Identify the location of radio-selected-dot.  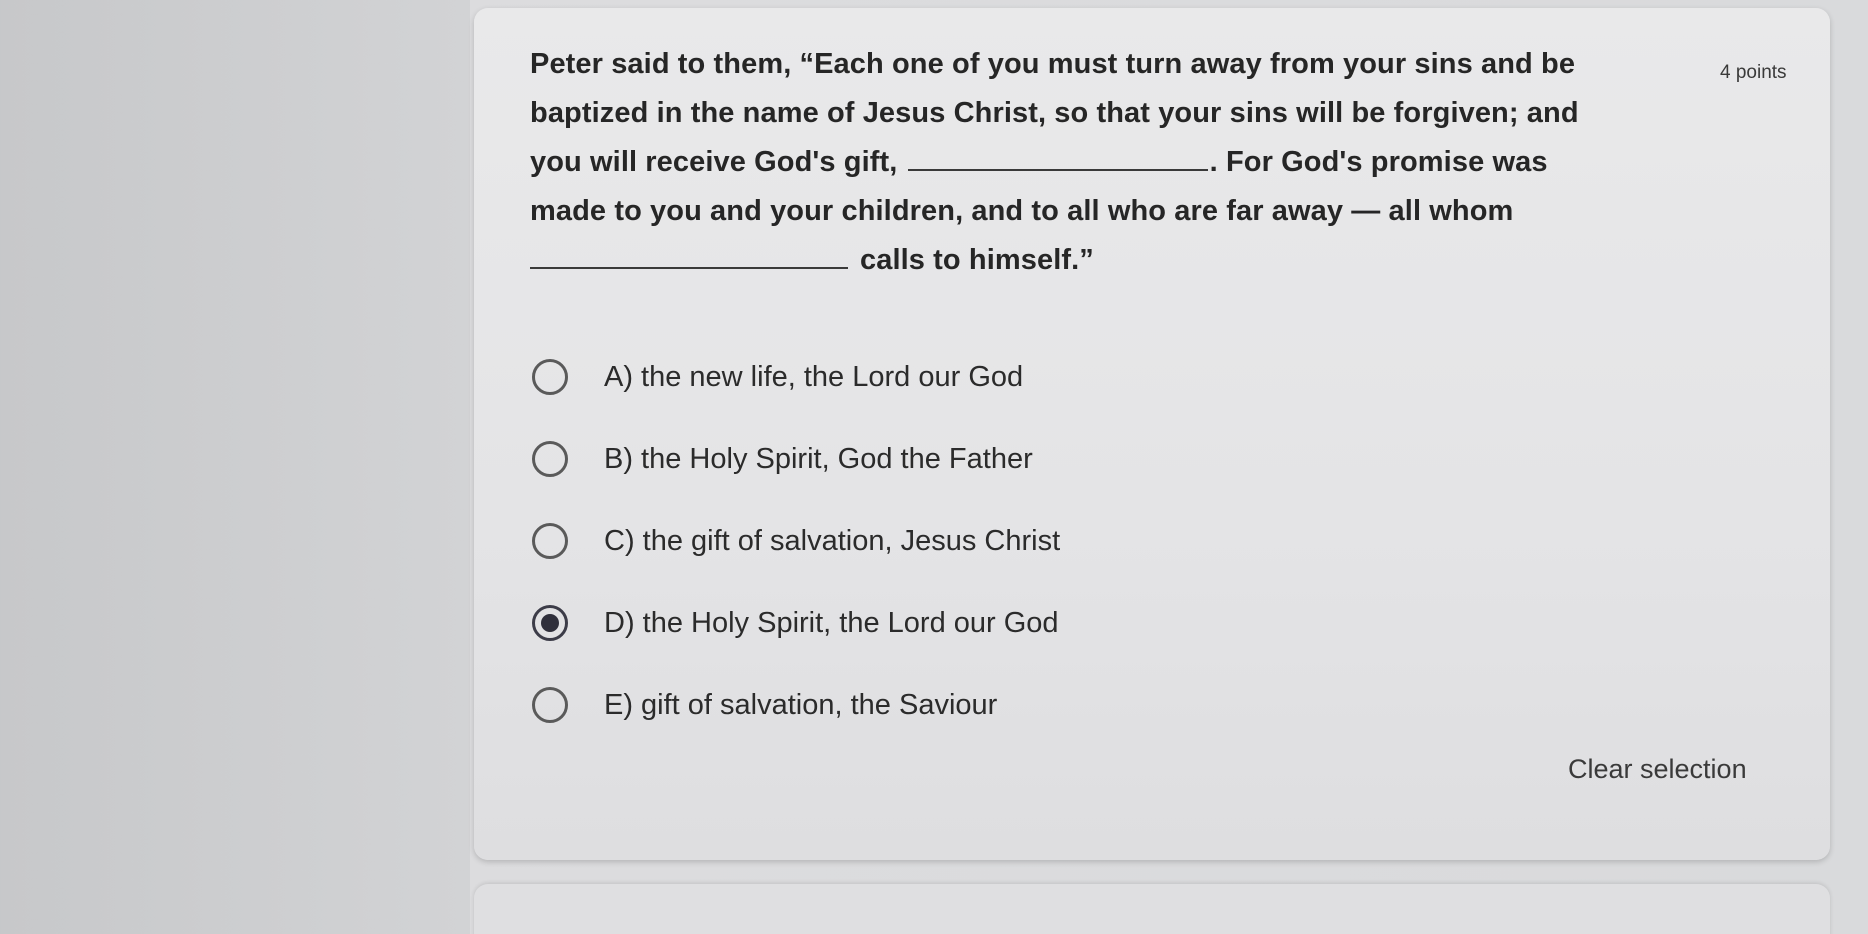
(550, 623).